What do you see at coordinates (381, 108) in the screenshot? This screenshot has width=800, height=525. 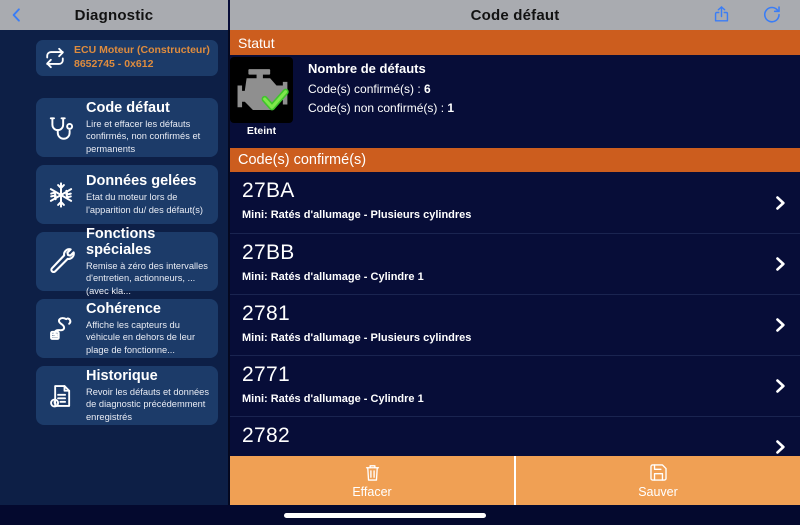 I see `unconfirmed-count-line: Code(s) non confirmé(s) : 1` at bounding box center [381, 108].